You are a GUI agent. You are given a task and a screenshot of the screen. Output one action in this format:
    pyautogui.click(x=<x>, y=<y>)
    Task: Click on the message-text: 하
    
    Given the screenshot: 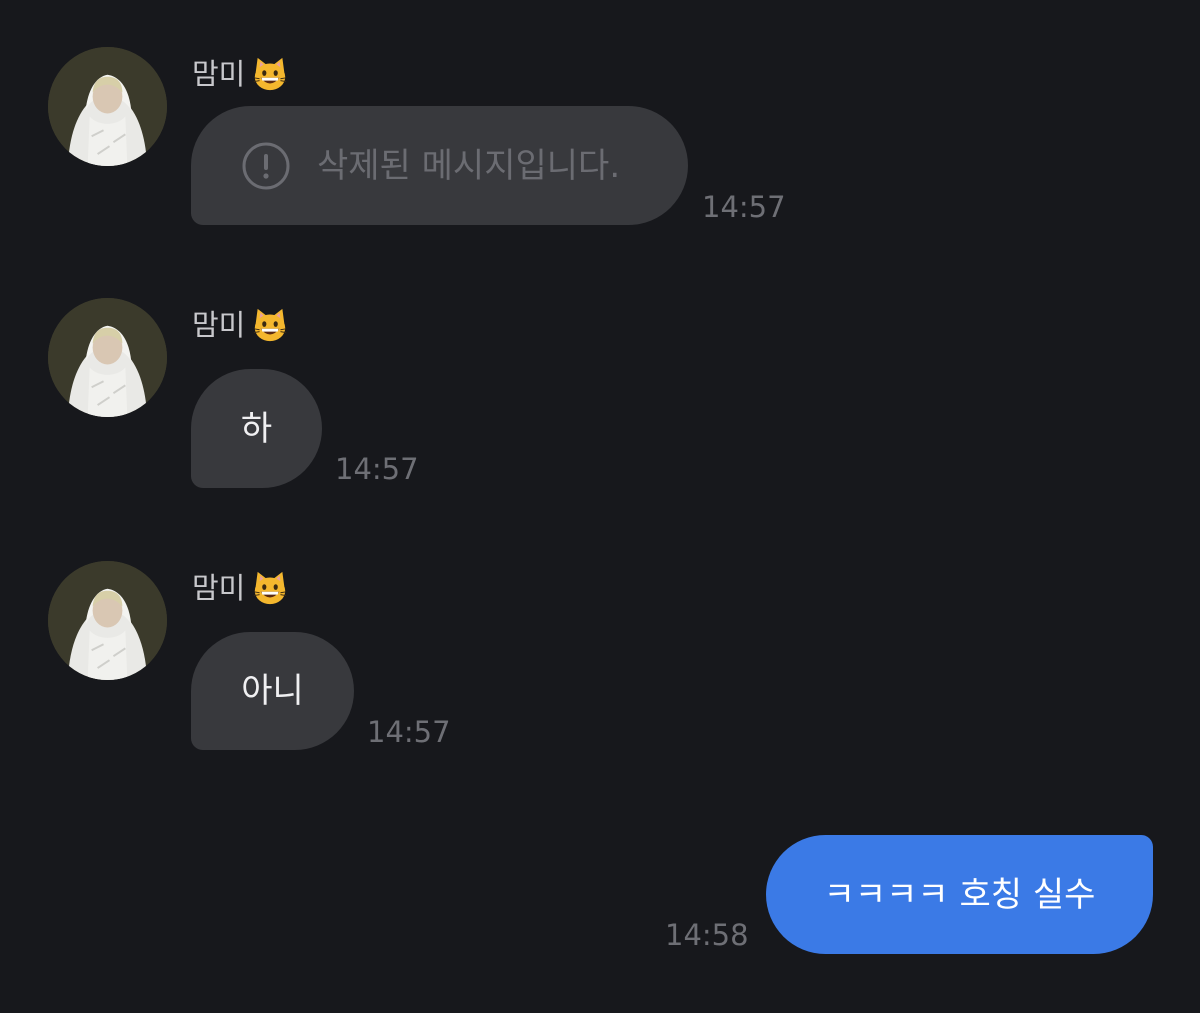 What is the action you would take?
    pyautogui.click(x=256, y=428)
    